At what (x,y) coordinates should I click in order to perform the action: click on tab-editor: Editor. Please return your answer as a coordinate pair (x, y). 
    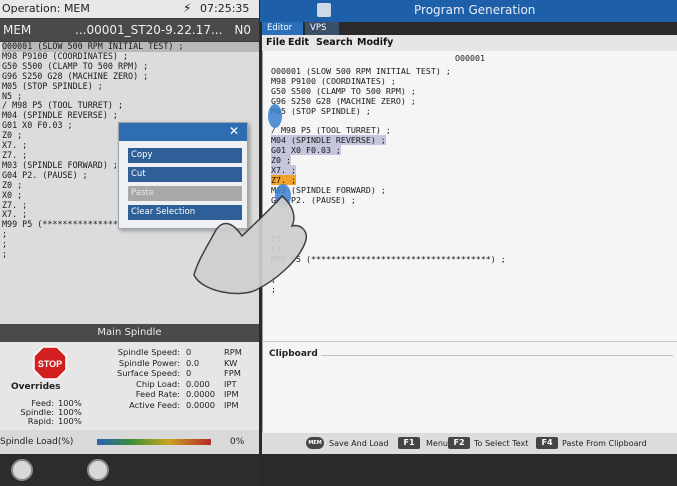
    Looking at the image, I should click on (282, 28).